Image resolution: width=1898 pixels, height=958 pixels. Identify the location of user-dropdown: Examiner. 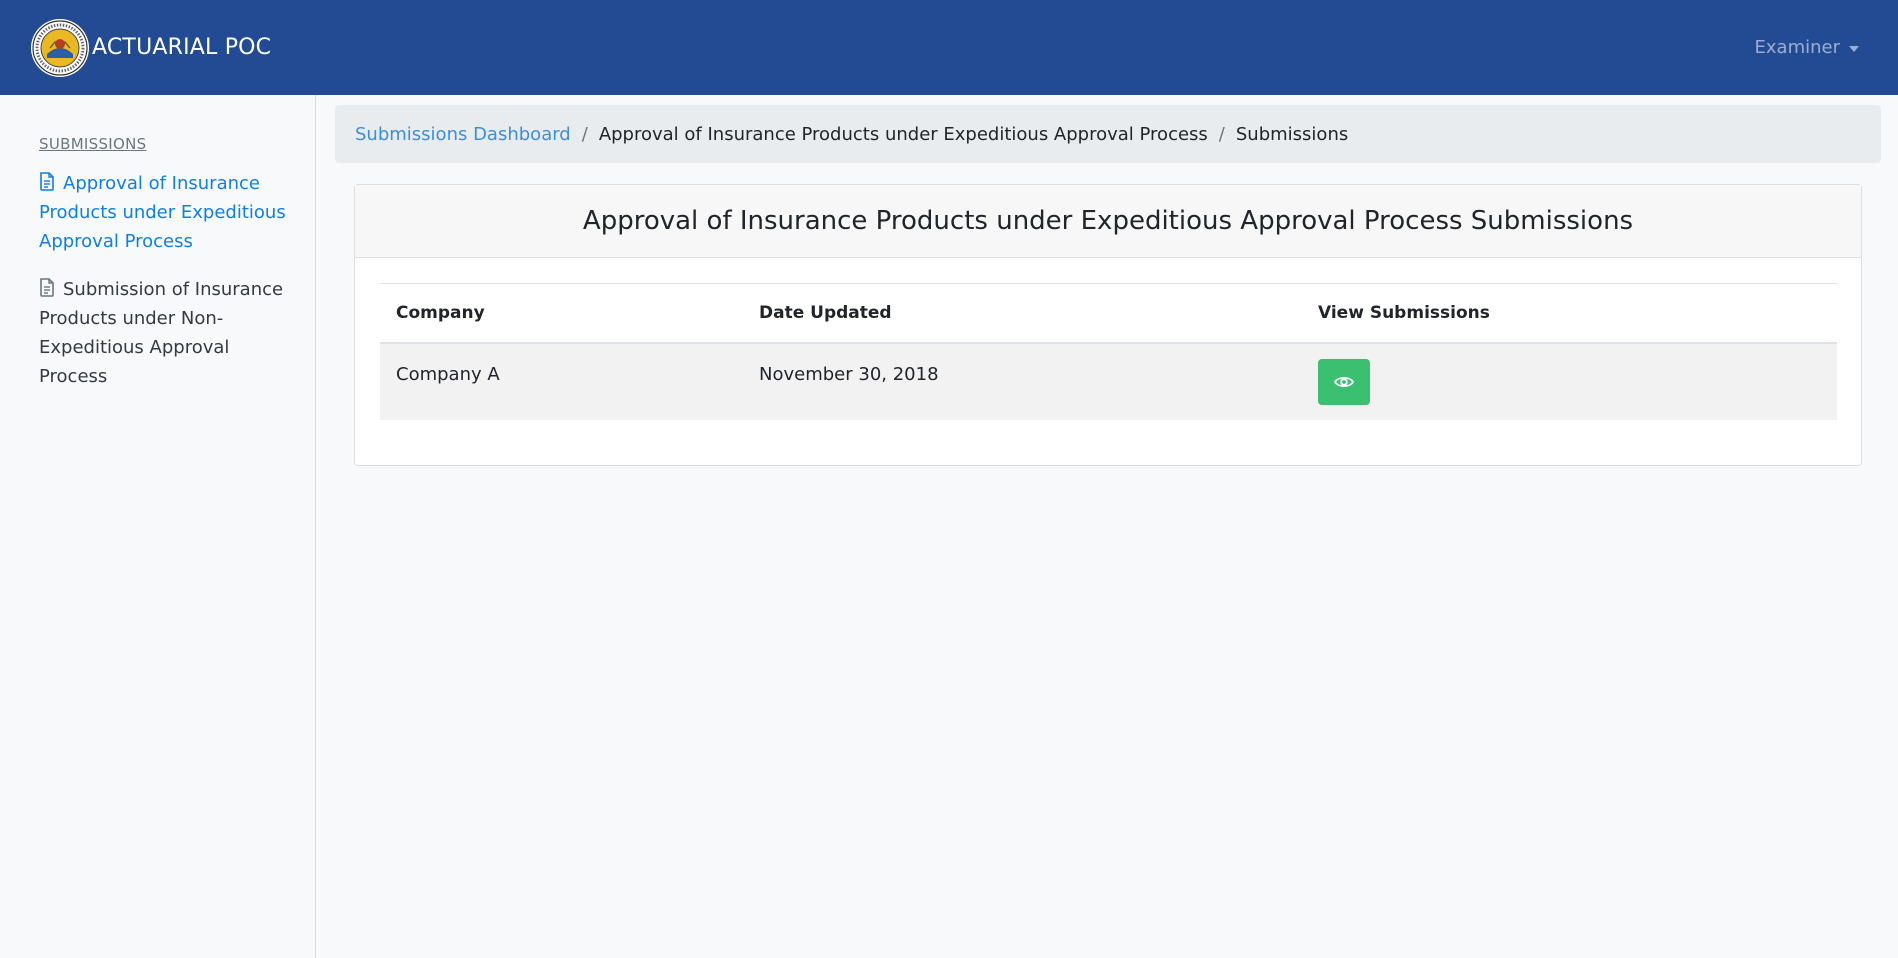
(1807, 47).